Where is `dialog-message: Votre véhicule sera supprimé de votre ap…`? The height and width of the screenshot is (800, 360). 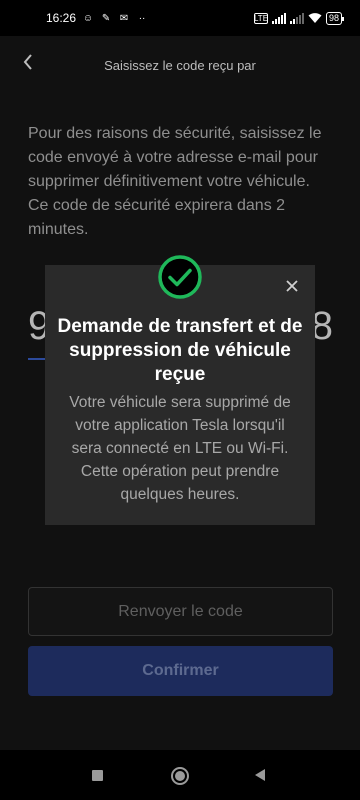
dialog-message: Votre véhicule sera supprimé de votre ap… is located at coordinates (180, 448).